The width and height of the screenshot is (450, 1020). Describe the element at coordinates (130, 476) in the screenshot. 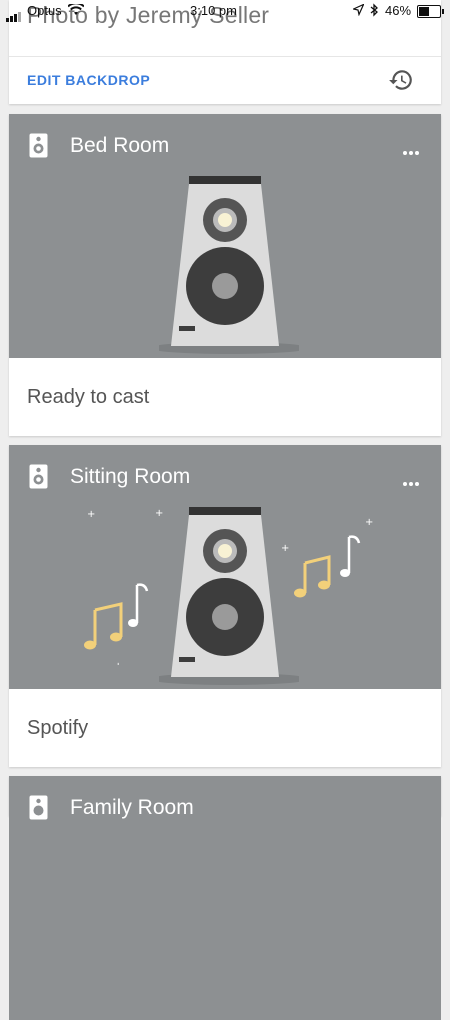

I see `device-name: Sitting Room` at that location.